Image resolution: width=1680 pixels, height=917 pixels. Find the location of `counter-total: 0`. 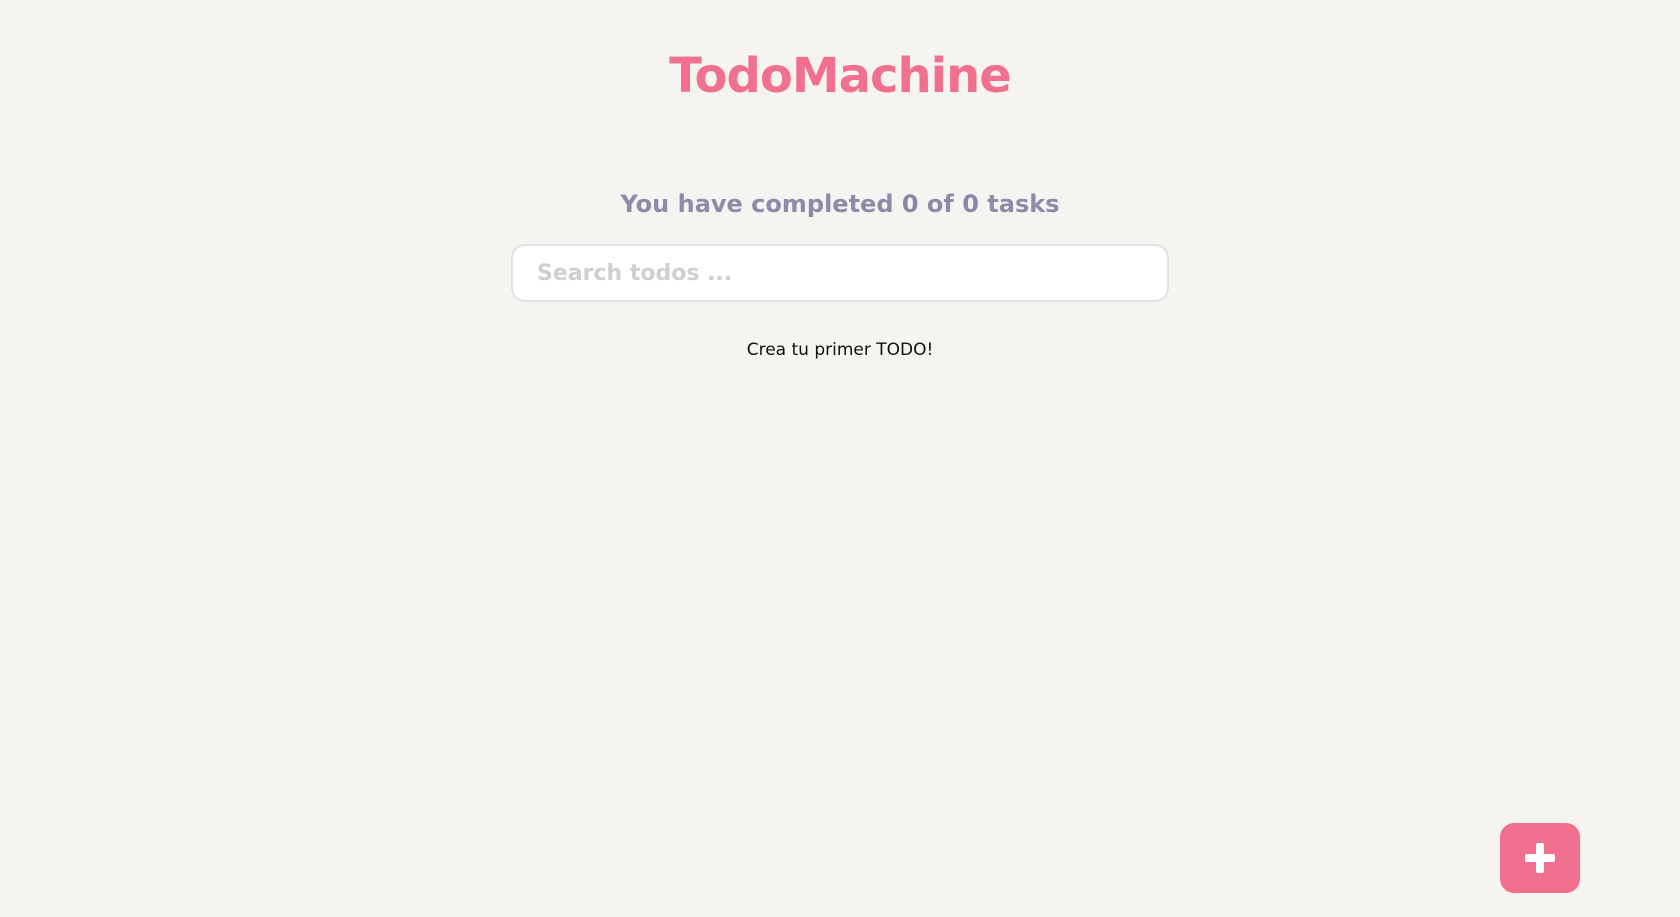

counter-total: 0 is located at coordinates (970, 204).